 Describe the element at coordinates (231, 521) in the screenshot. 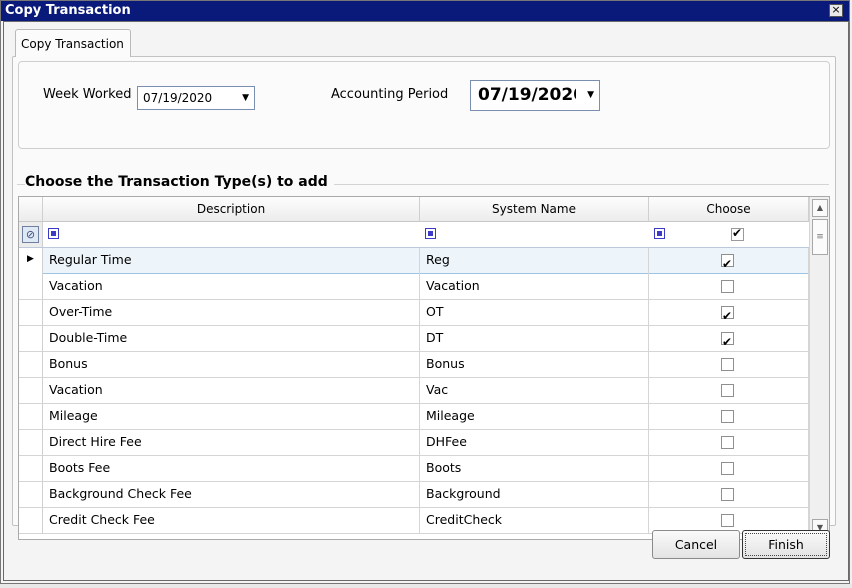

I see `description-cell: Credit Check Fee` at that location.